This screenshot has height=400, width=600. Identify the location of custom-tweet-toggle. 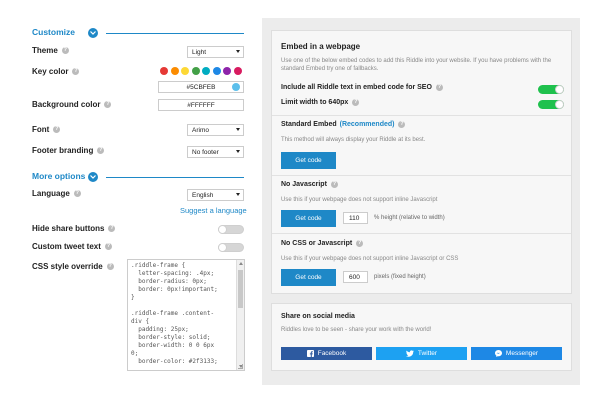
(231, 247).